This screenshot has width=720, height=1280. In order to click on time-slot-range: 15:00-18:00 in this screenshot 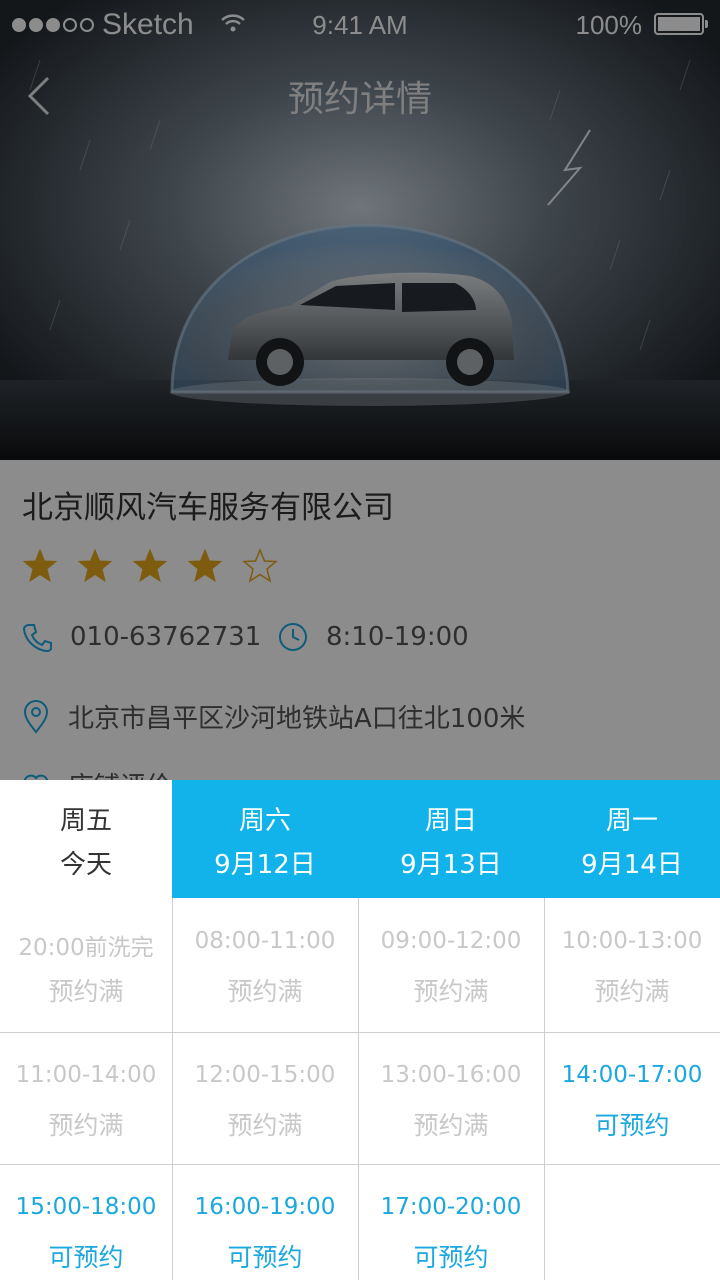, I will do `click(86, 1207)`.